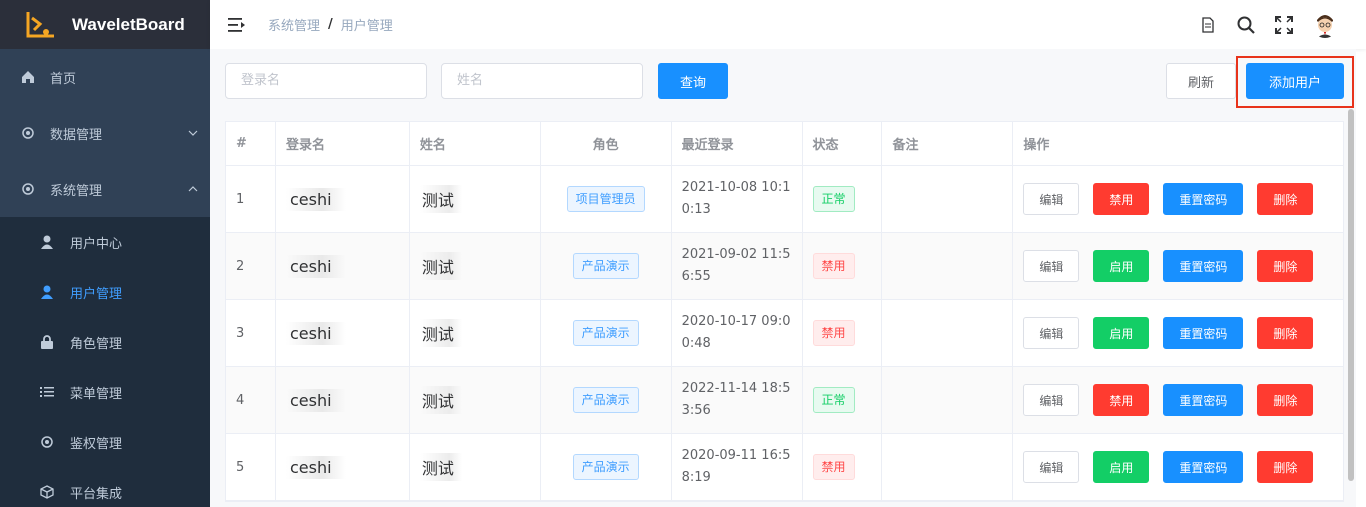  I want to click on sidebar-item-user-center: 用户中心, so click(105, 242).